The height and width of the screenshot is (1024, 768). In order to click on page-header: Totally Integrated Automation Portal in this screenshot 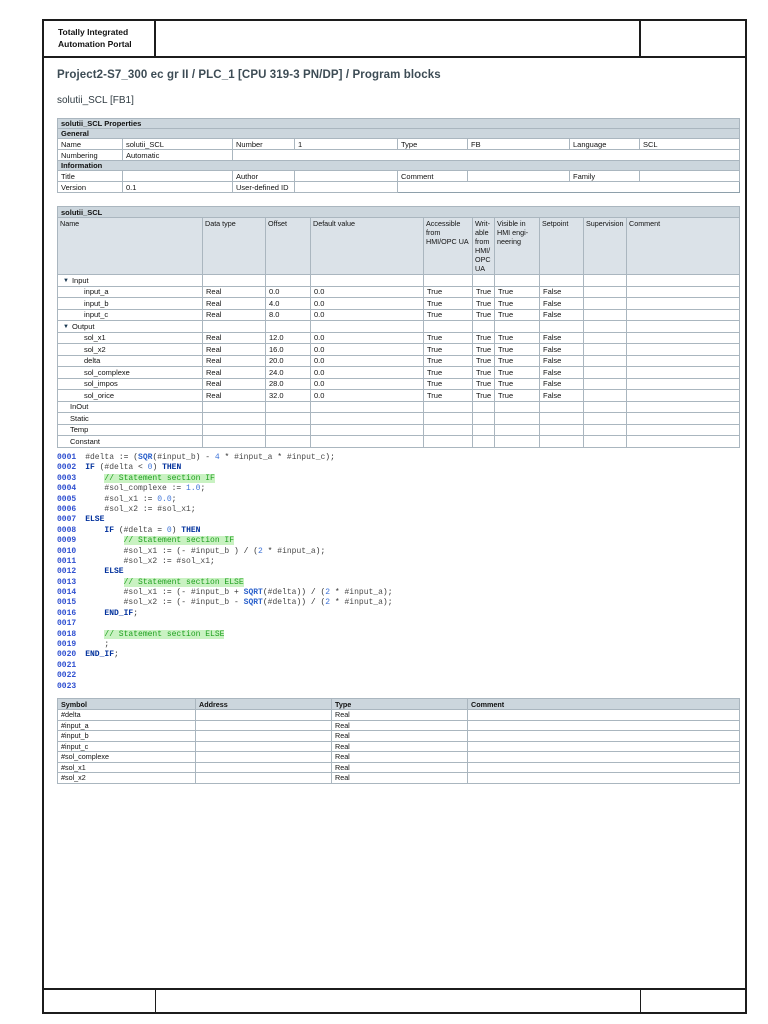, I will do `click(394, 39)`.